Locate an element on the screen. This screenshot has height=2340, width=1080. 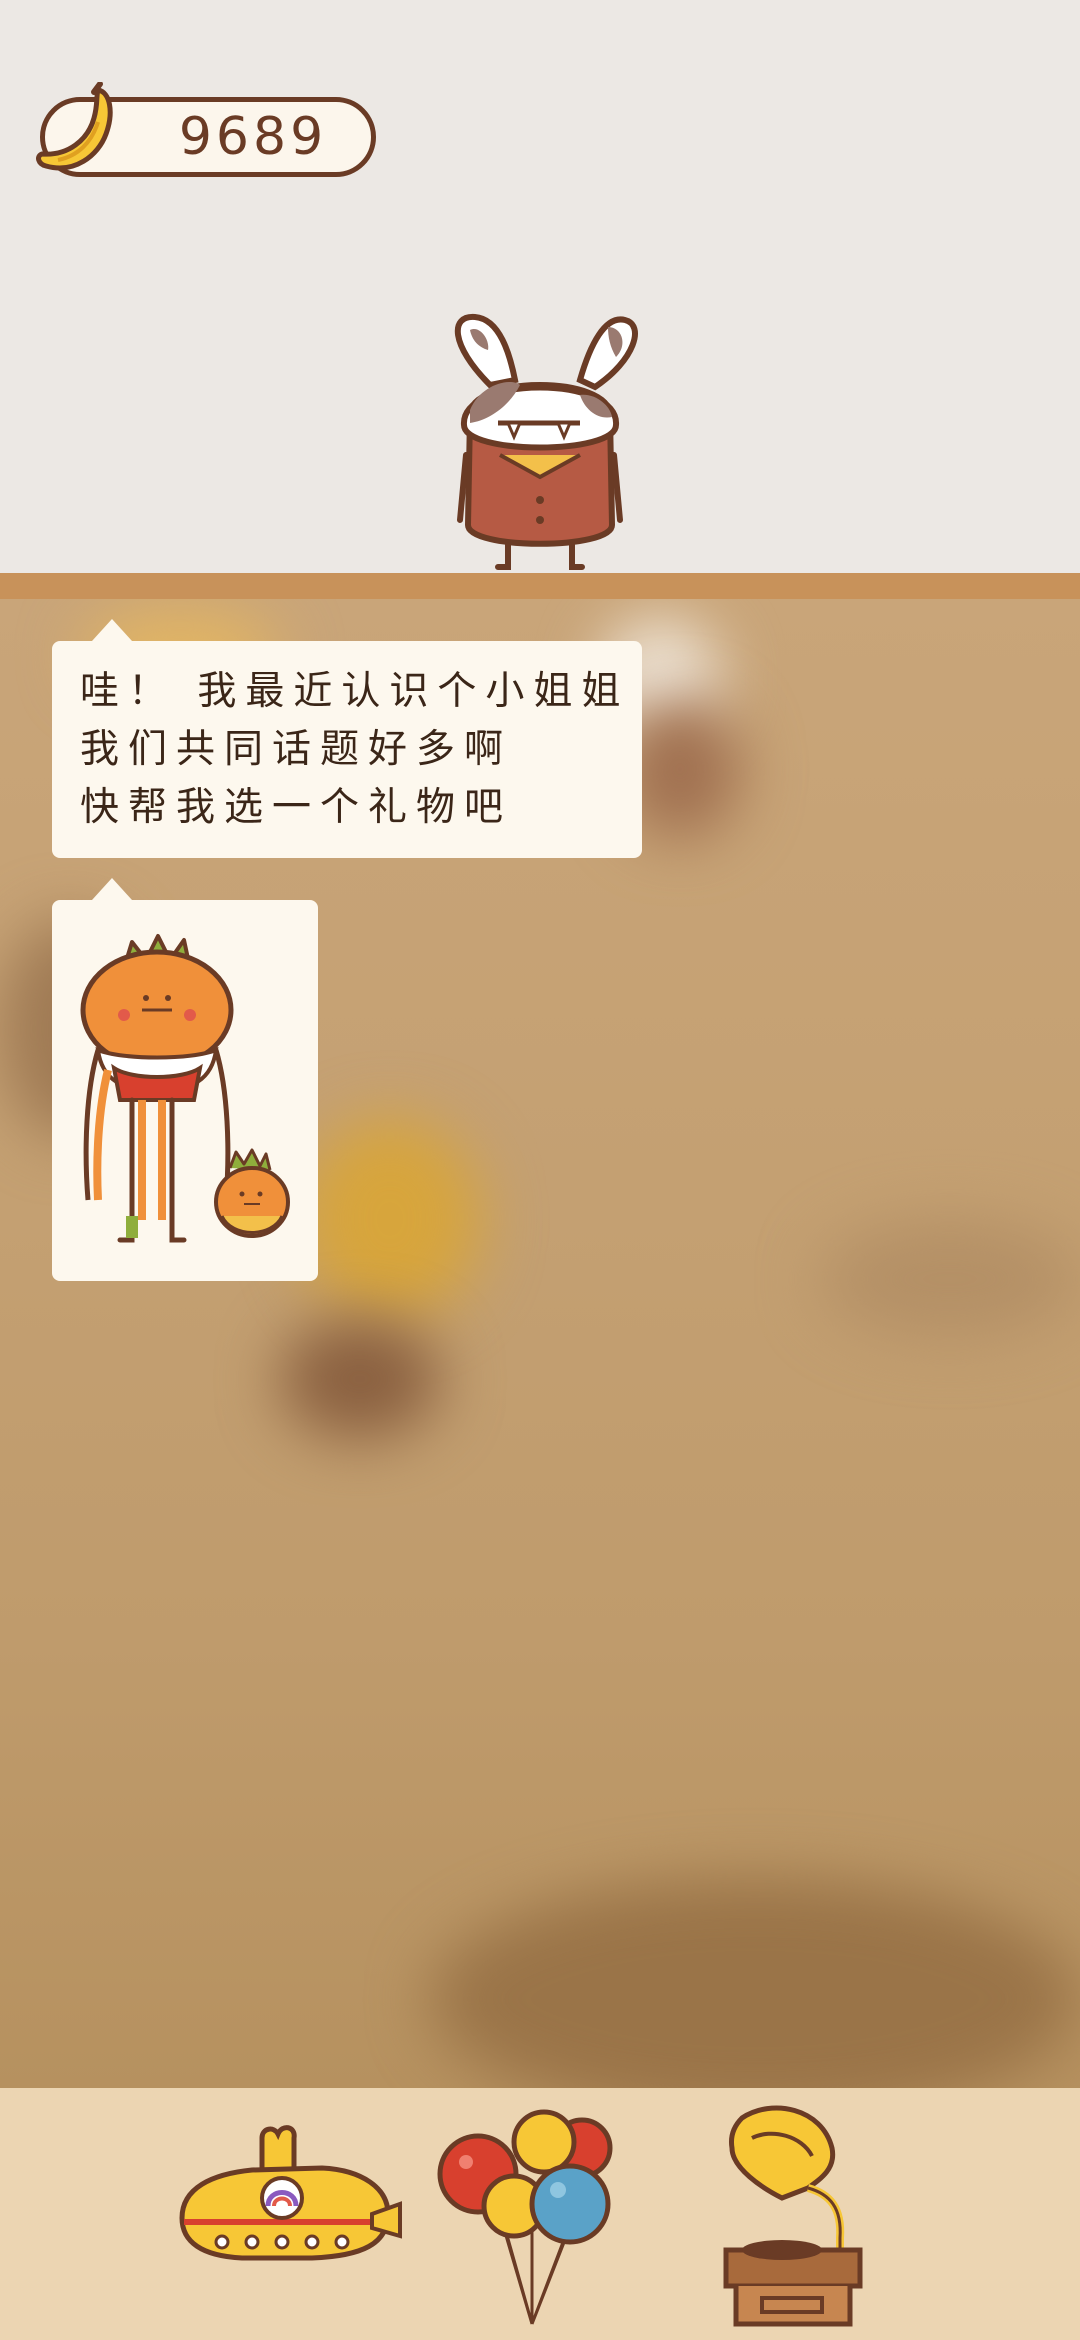
shelf is located at coordinates (540, 586).